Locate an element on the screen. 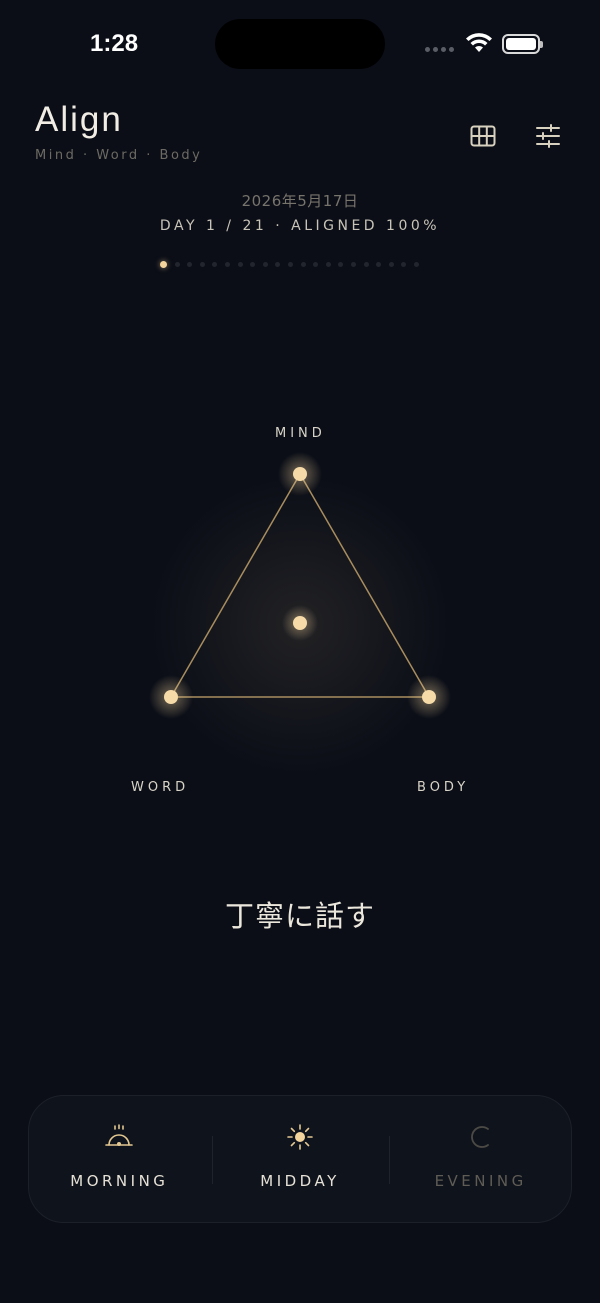 This screenshot has height=1303, width=600. tab-midday-label: MIDDAY is located at coordinates (300, 1181).